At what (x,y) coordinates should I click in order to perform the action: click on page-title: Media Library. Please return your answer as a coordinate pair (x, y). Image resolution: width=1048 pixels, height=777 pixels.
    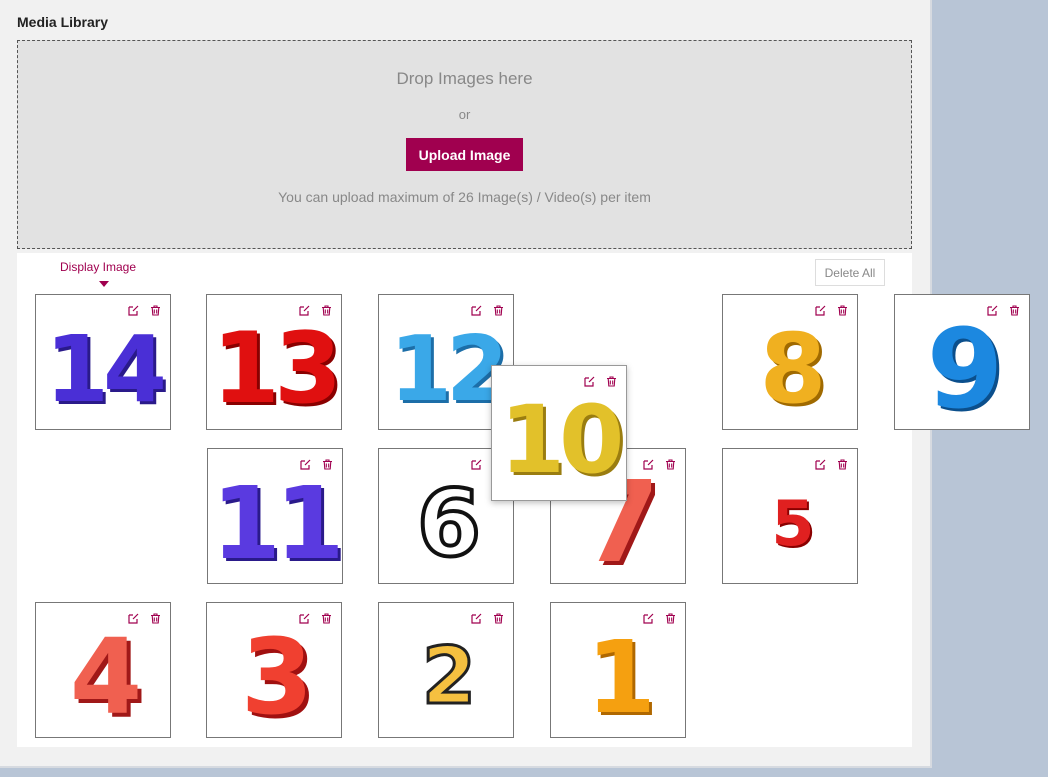
    Looking at the image, I should click on (63, 22).